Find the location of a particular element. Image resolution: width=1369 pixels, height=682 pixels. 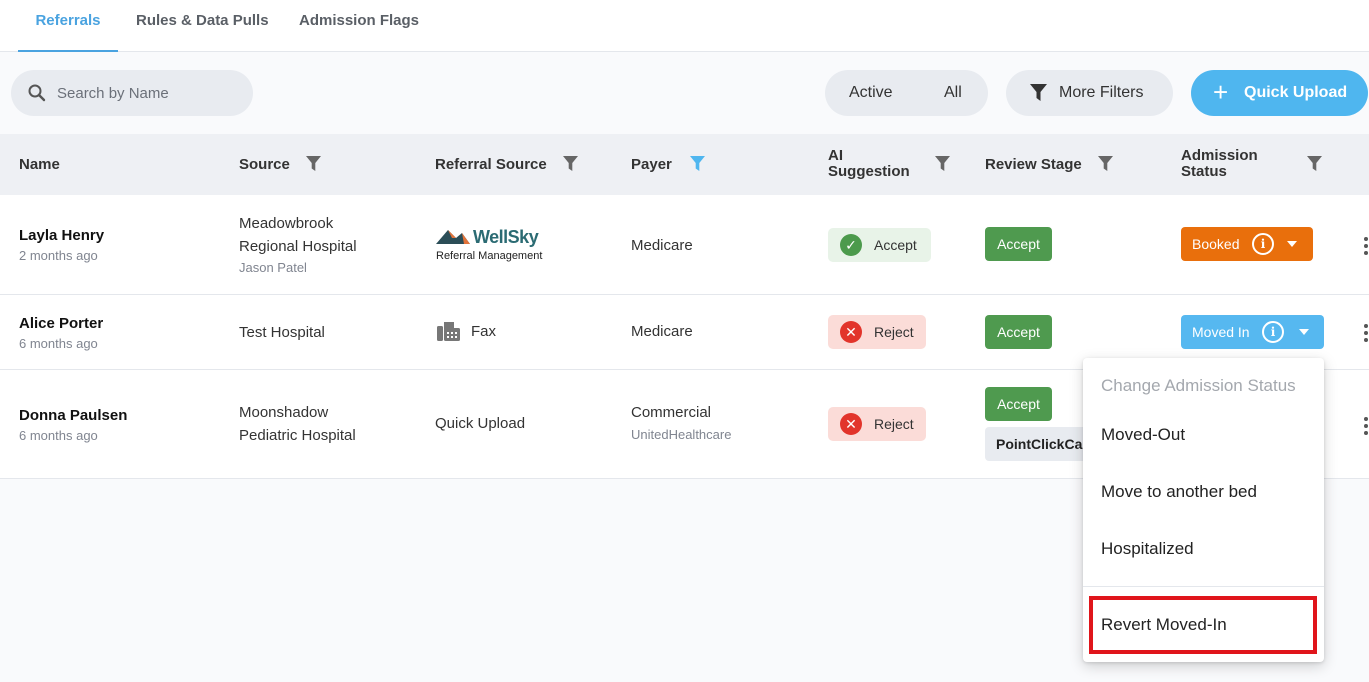

more-filters-button: More Filters is located at coordinates (1089, 93).